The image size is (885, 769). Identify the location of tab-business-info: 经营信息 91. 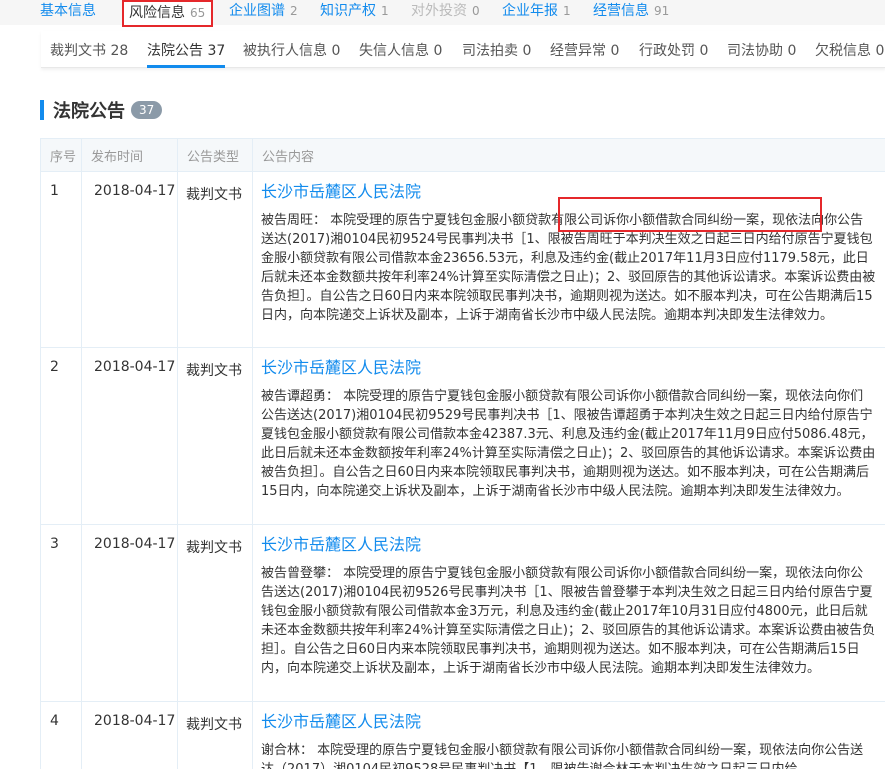
(631, 12).